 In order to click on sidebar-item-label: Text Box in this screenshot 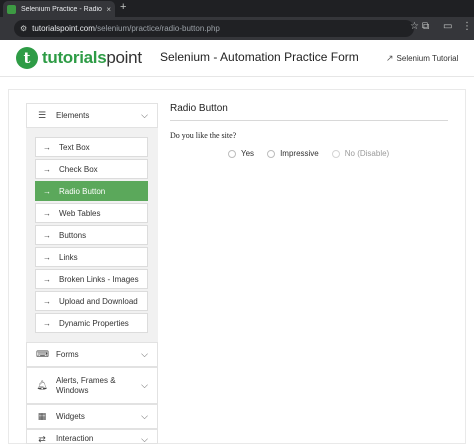, I will do `click(74, 147)`.